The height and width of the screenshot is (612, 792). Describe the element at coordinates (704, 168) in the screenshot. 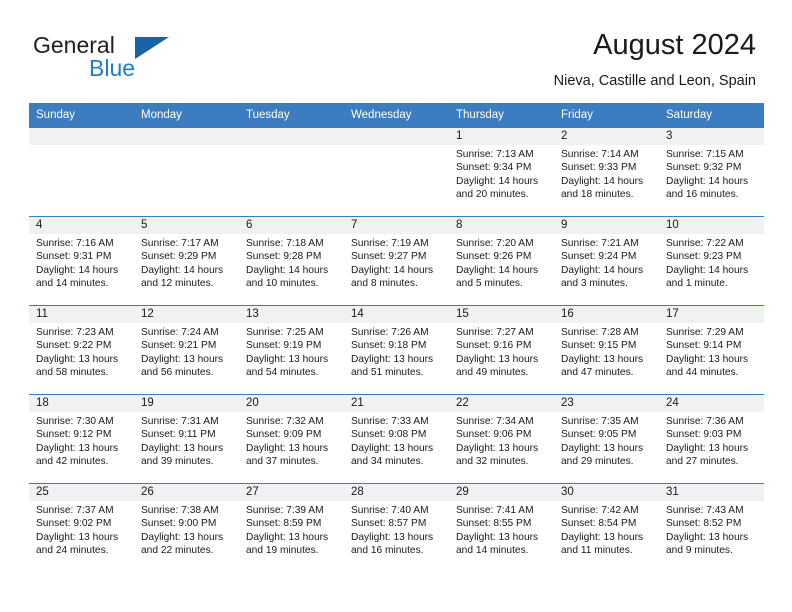

I see `sunset-text: Sunset: 9:32 PM` at that location.